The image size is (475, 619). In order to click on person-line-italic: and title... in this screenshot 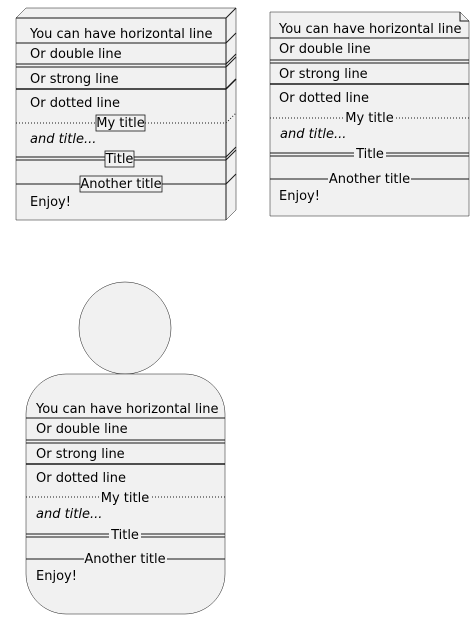, I will do `click(69, 514)`.